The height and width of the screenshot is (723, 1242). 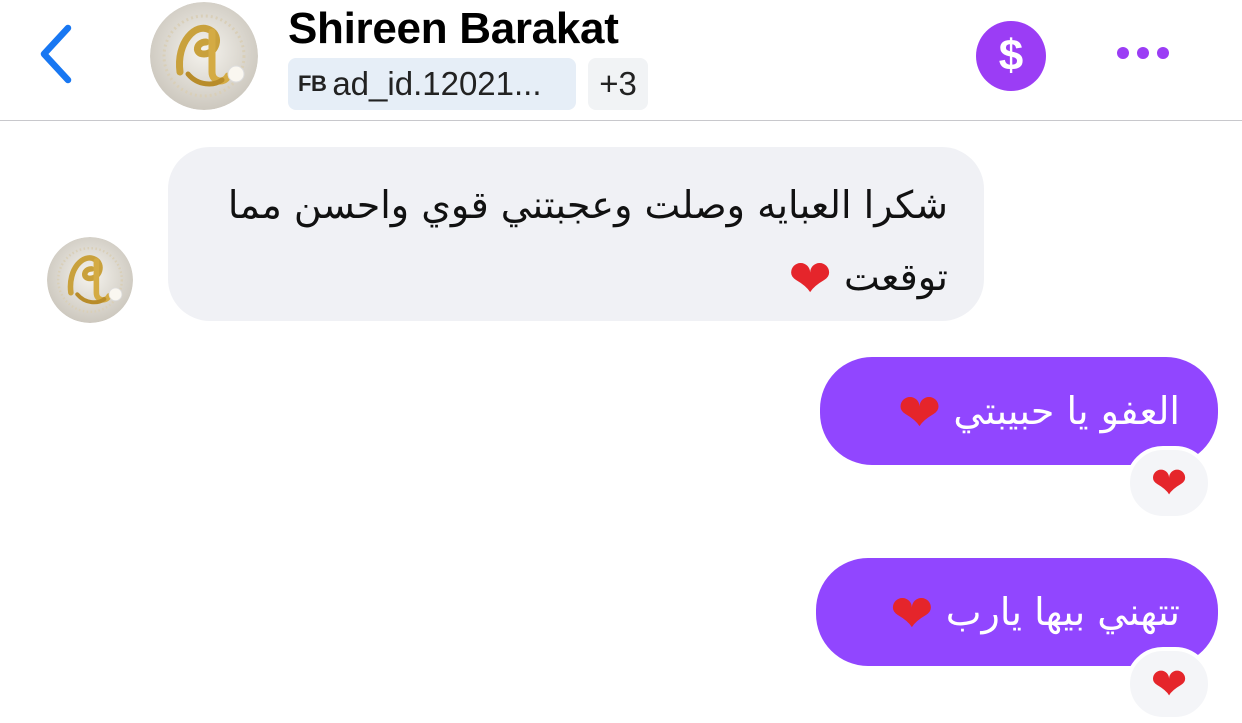 I want to click on more-options-button, so click(x=1143, y=53).